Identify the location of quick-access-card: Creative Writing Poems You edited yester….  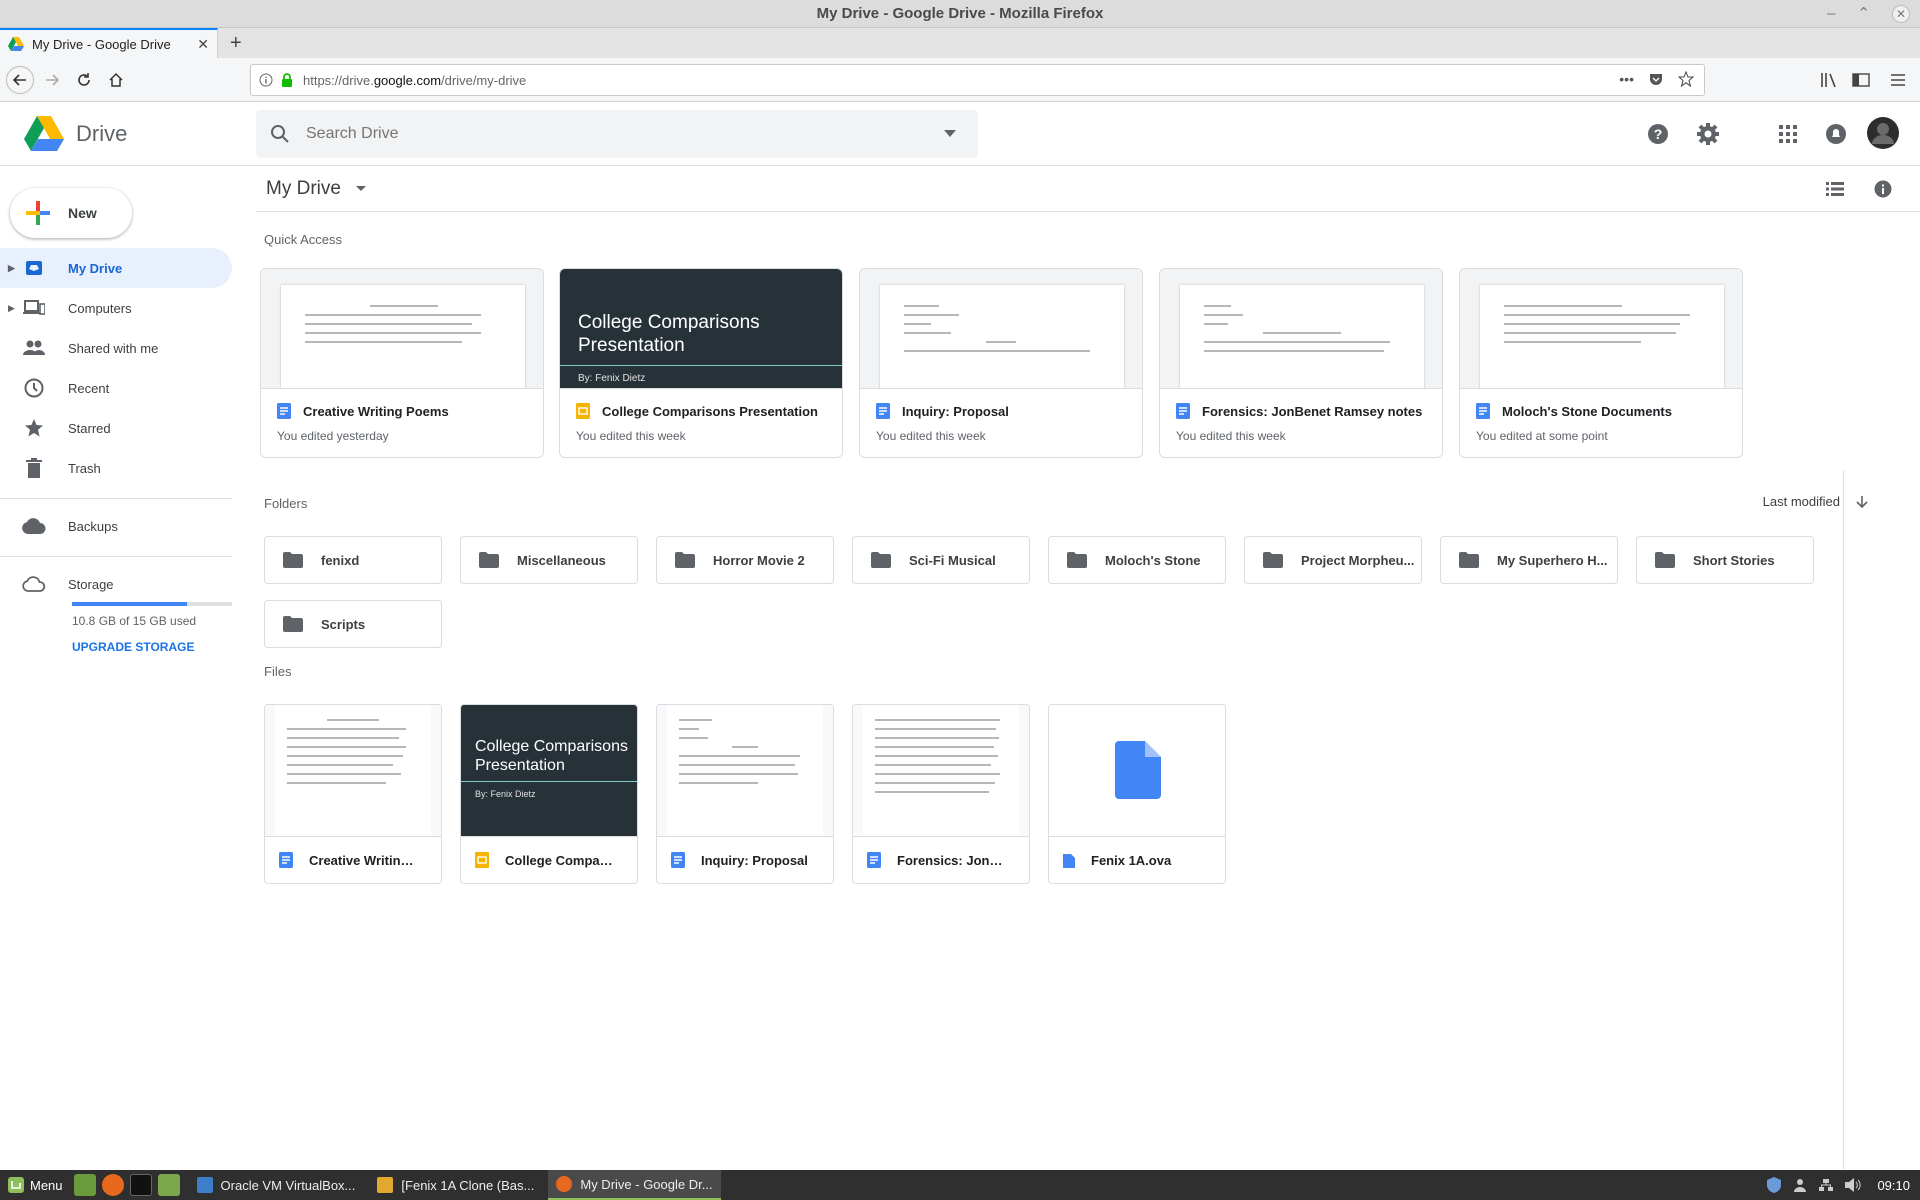
(402, 363).